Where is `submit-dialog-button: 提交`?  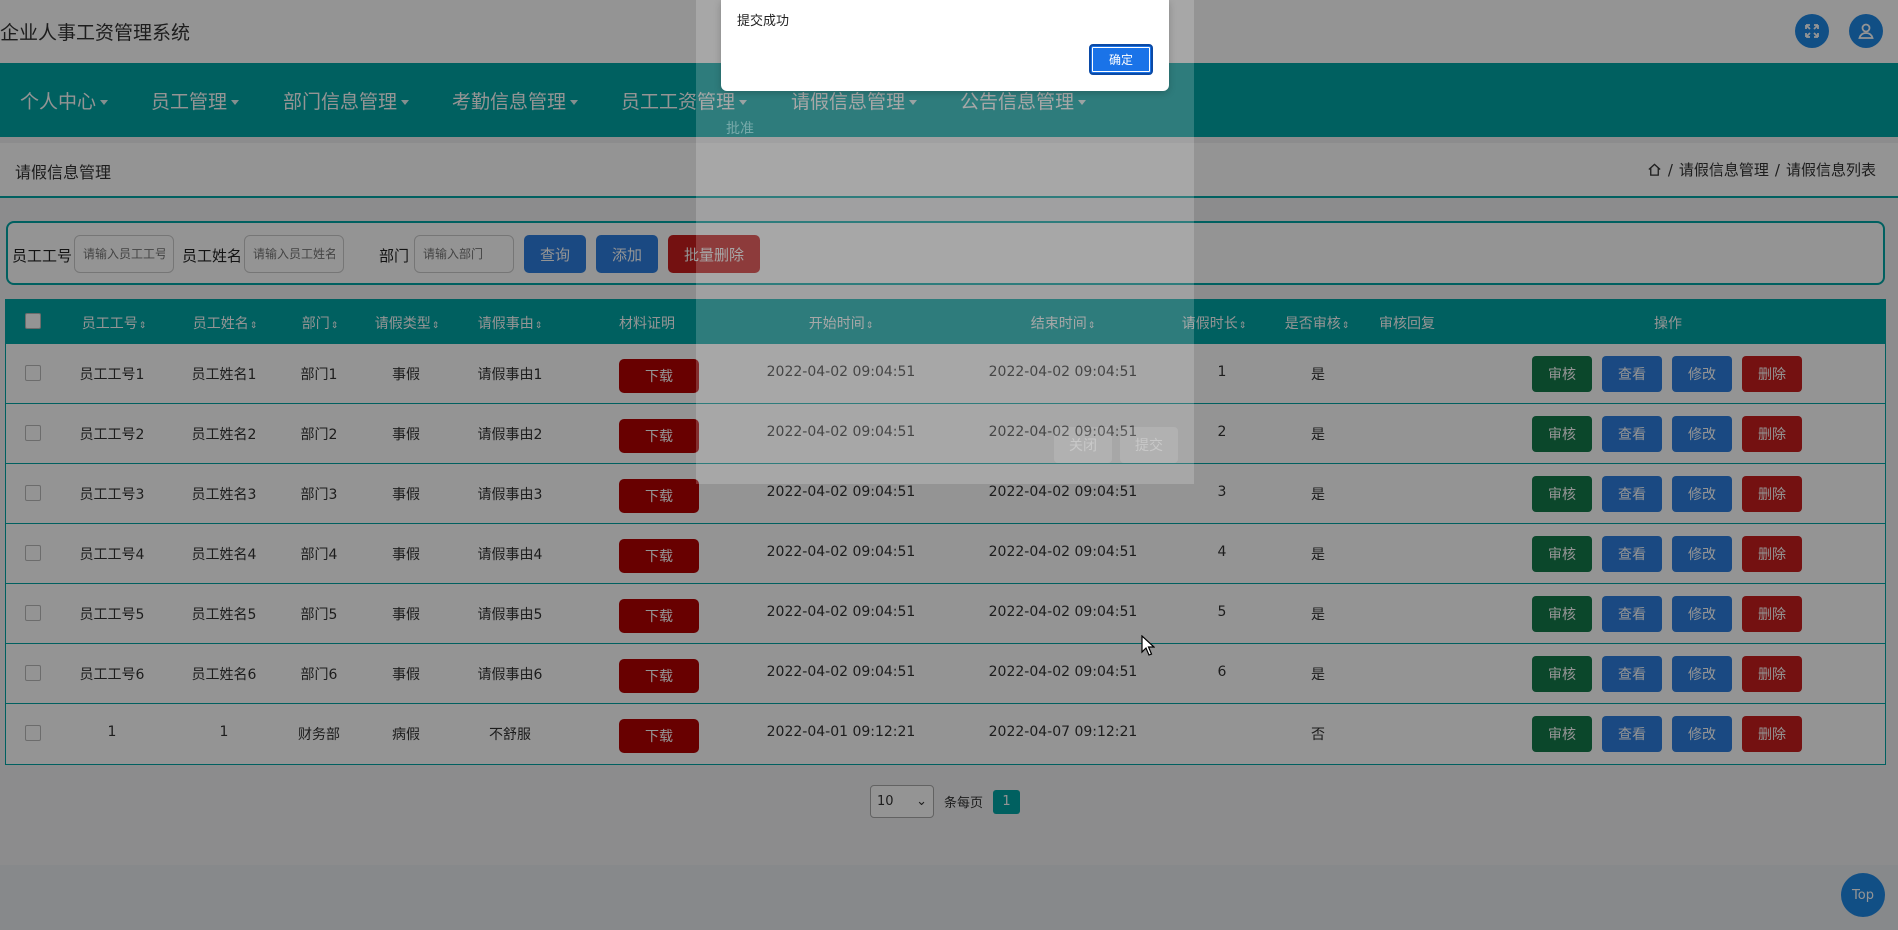
submit-dialog-button: 提交 is located at coordinates (1149, 445).